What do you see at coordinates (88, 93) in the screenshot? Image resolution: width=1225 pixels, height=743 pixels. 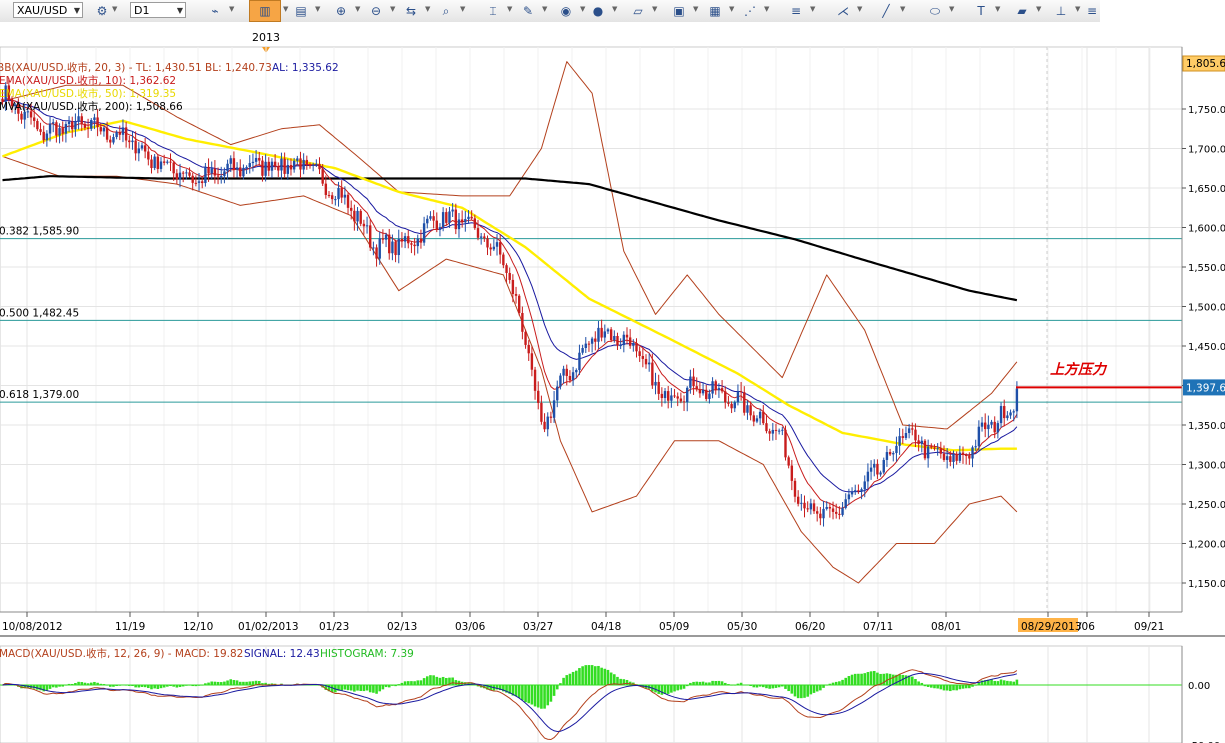 I see `legend-ema50: EMA(XAU/USD.收市, 50): 1,319.35` at bounding box center [88, 93].